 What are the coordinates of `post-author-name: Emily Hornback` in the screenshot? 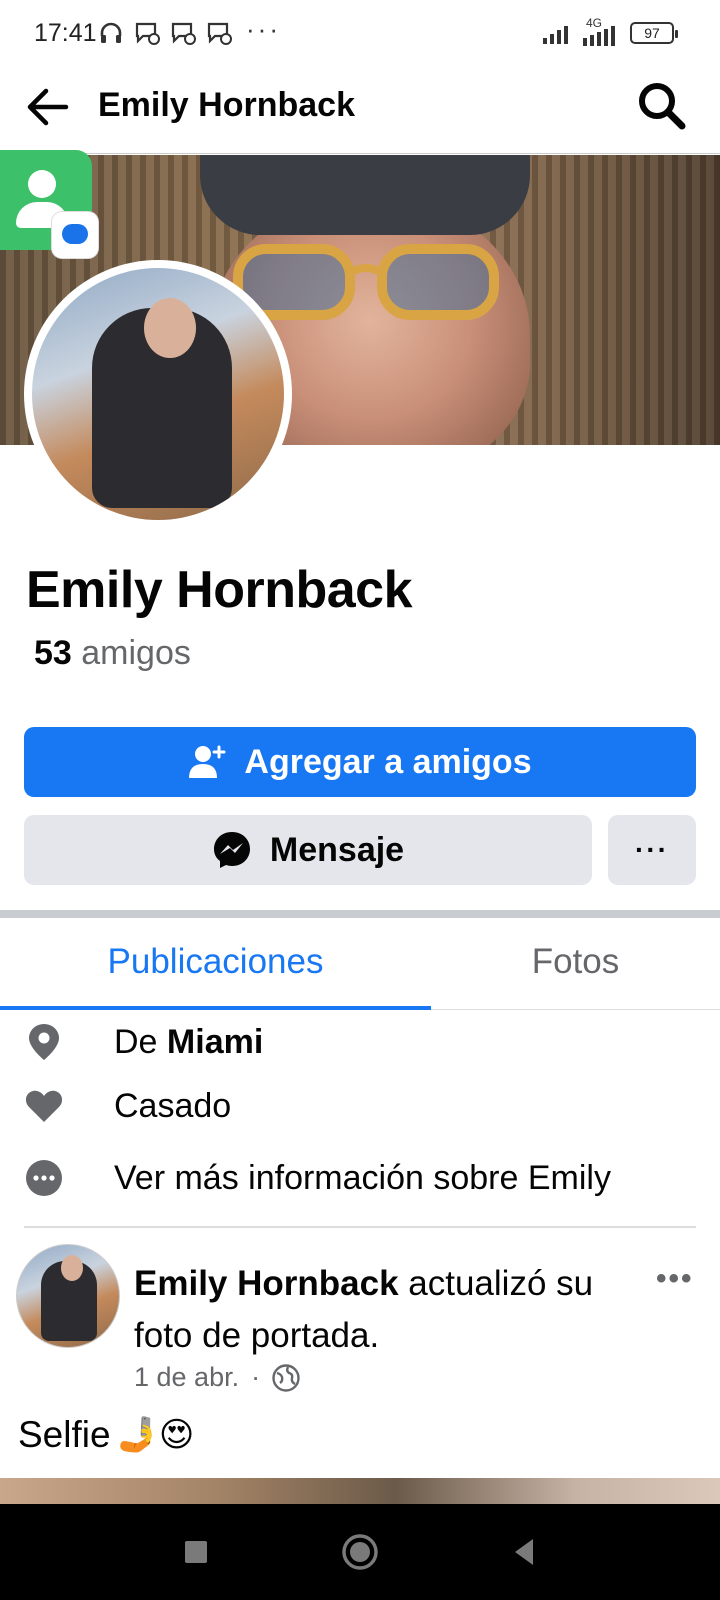 It's located at (266, 1283).